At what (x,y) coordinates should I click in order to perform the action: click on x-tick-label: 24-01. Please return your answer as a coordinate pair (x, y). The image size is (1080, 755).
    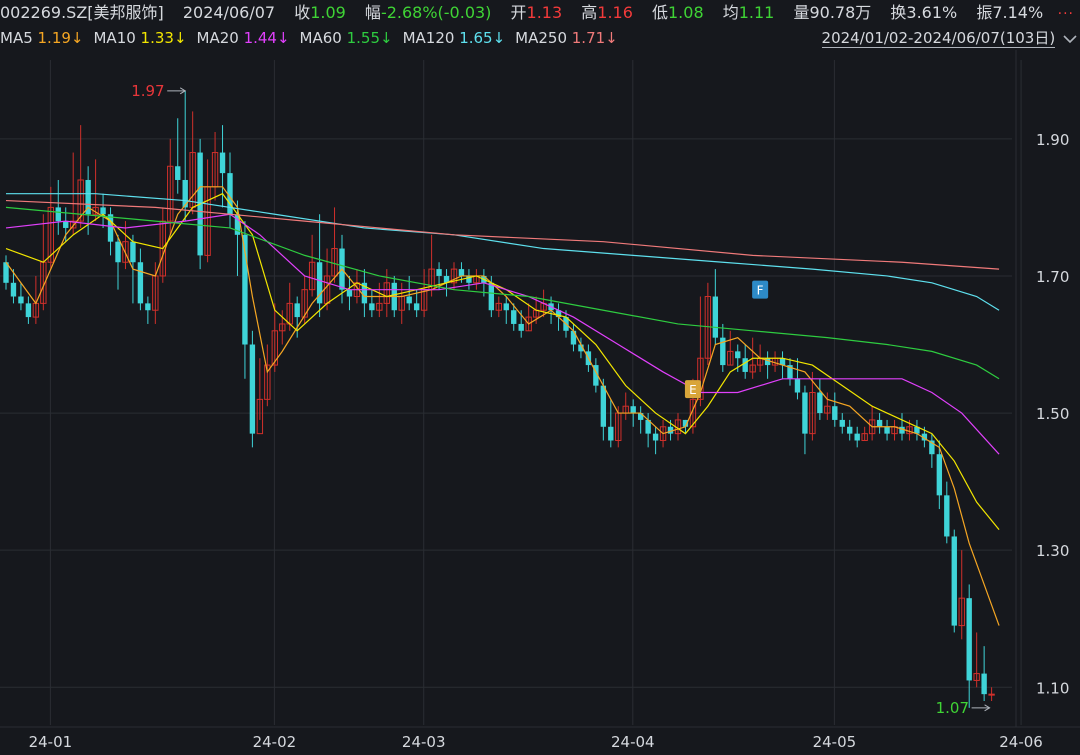
    Looking at the image, I should click on (51, 742).